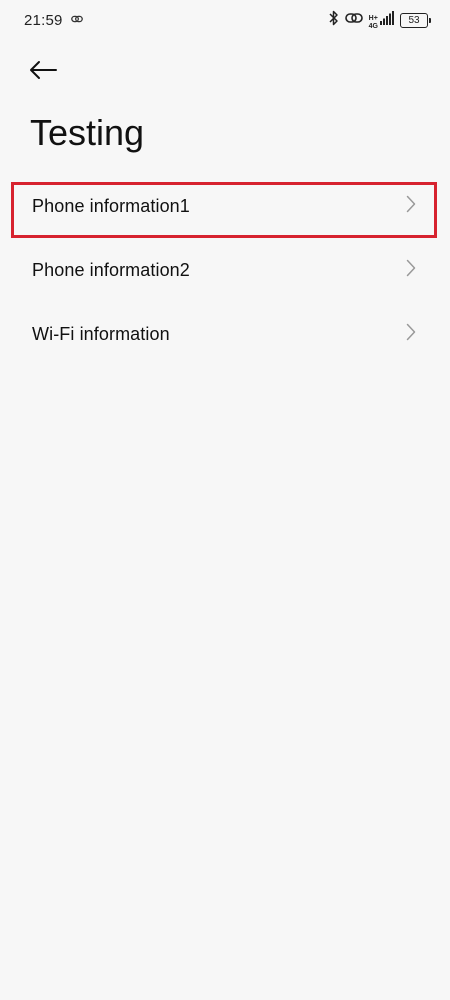 This screenshot has height=1000, width=450. I want to click on menu-item-label: Wi-Fi information, so click(101, 333).